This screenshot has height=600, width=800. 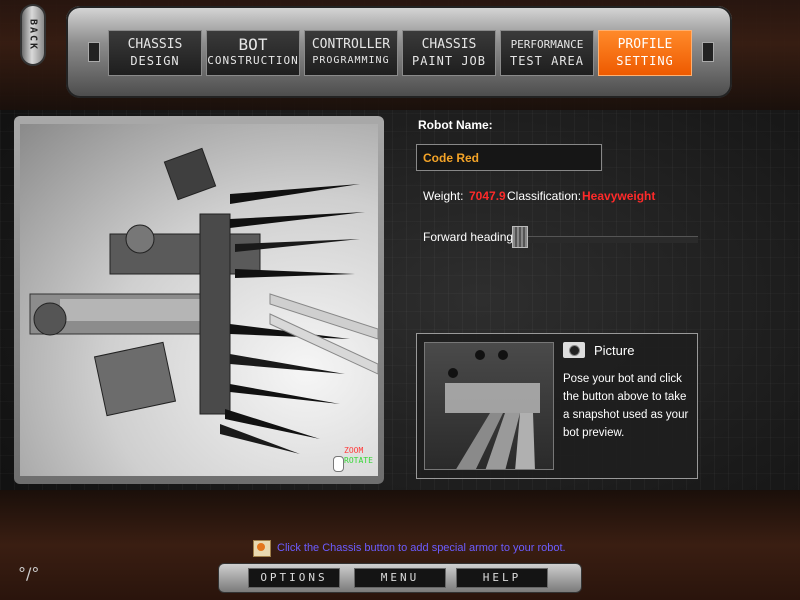 I want to click on preview-render, so click(x=492, y=409).